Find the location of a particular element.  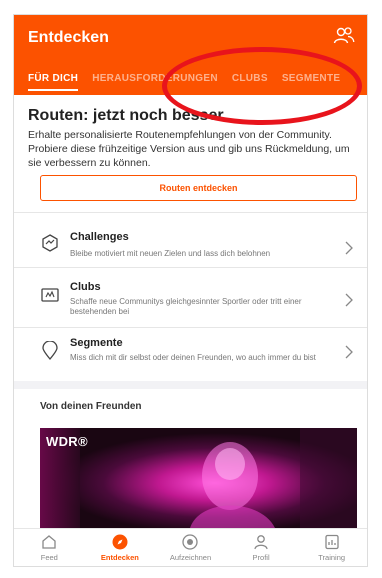

wdr-logo: WDR® is located at coordinates (67, 441).